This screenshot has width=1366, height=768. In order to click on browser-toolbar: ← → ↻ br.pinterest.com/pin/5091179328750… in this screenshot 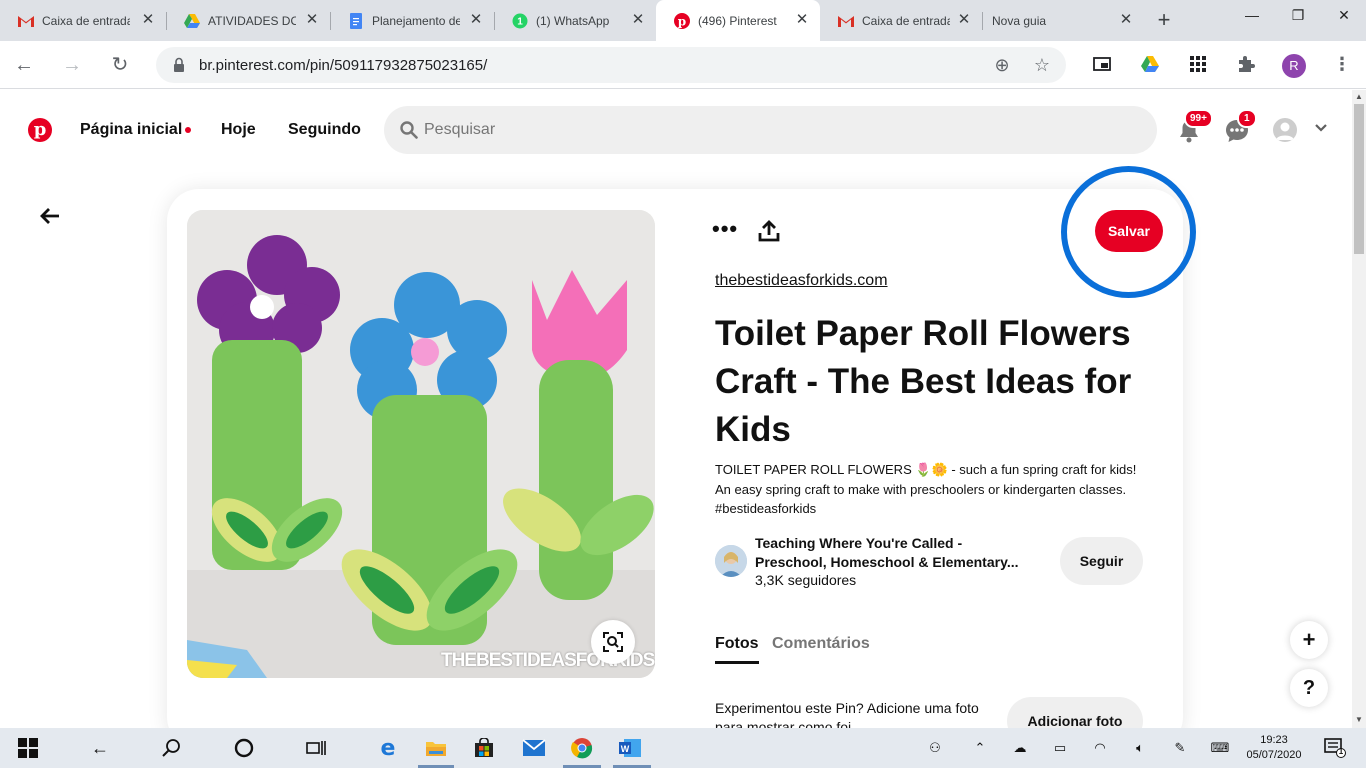, I will do `click(683, 65)`.